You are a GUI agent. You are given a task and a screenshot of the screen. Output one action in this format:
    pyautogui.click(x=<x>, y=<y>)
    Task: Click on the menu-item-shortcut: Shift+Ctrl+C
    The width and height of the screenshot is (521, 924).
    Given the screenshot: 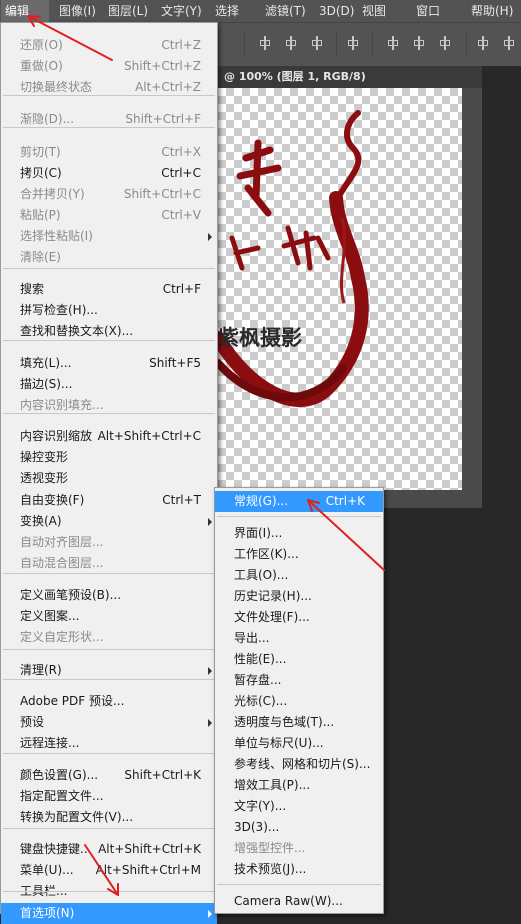 What is the action you would take?
    pyautogui.click(x=162, y=194)
    